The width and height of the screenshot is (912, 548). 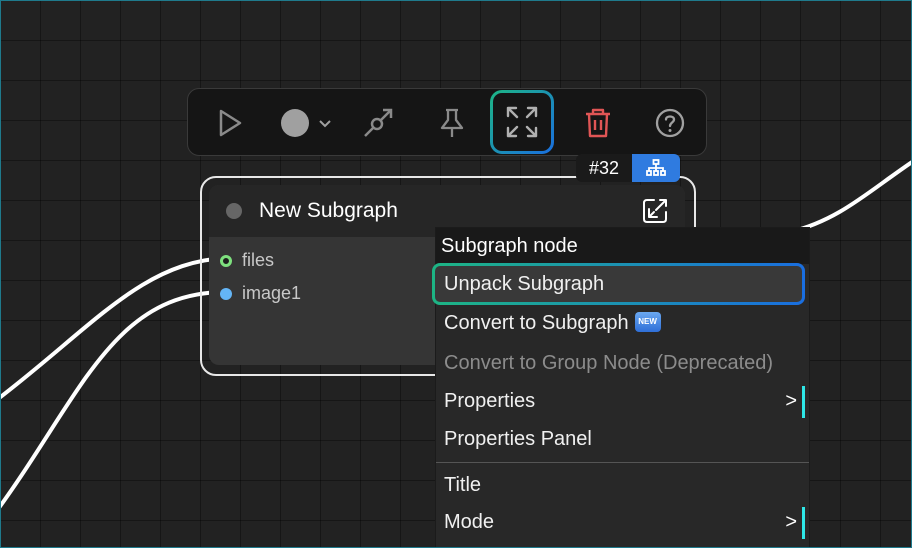 I want to click on wire-output, so click(x=850, y=196).